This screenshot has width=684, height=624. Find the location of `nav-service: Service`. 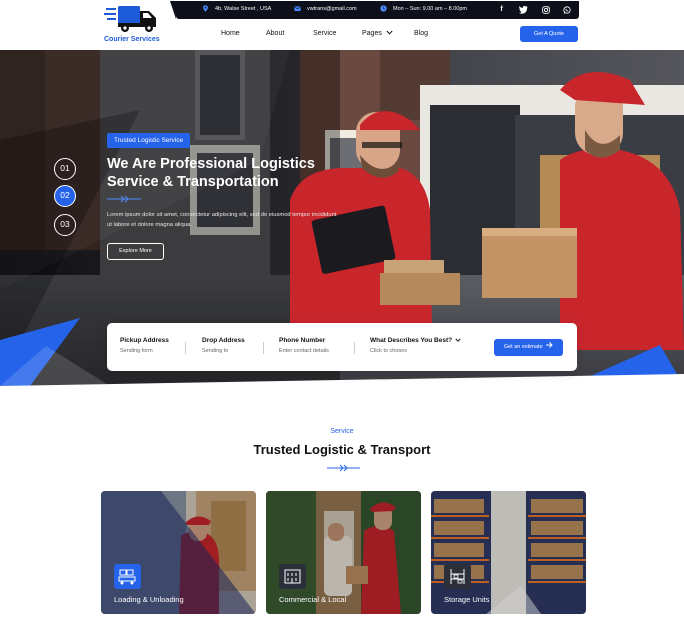

nav-service: Service is located at coordinates (324, 33).